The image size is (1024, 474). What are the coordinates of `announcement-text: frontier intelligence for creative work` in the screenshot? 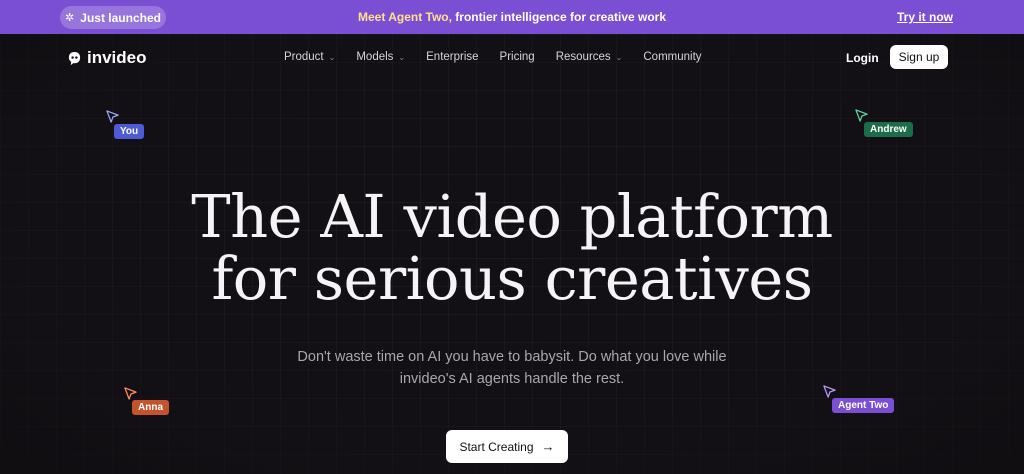 It's located at (559, 17).